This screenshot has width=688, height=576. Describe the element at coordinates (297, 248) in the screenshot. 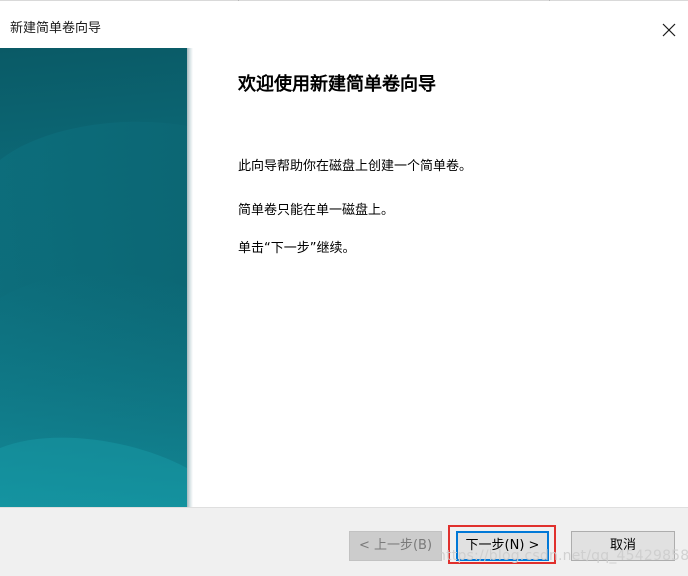

I see `continue-instruction: 单击“下一步”继续。` at that location.